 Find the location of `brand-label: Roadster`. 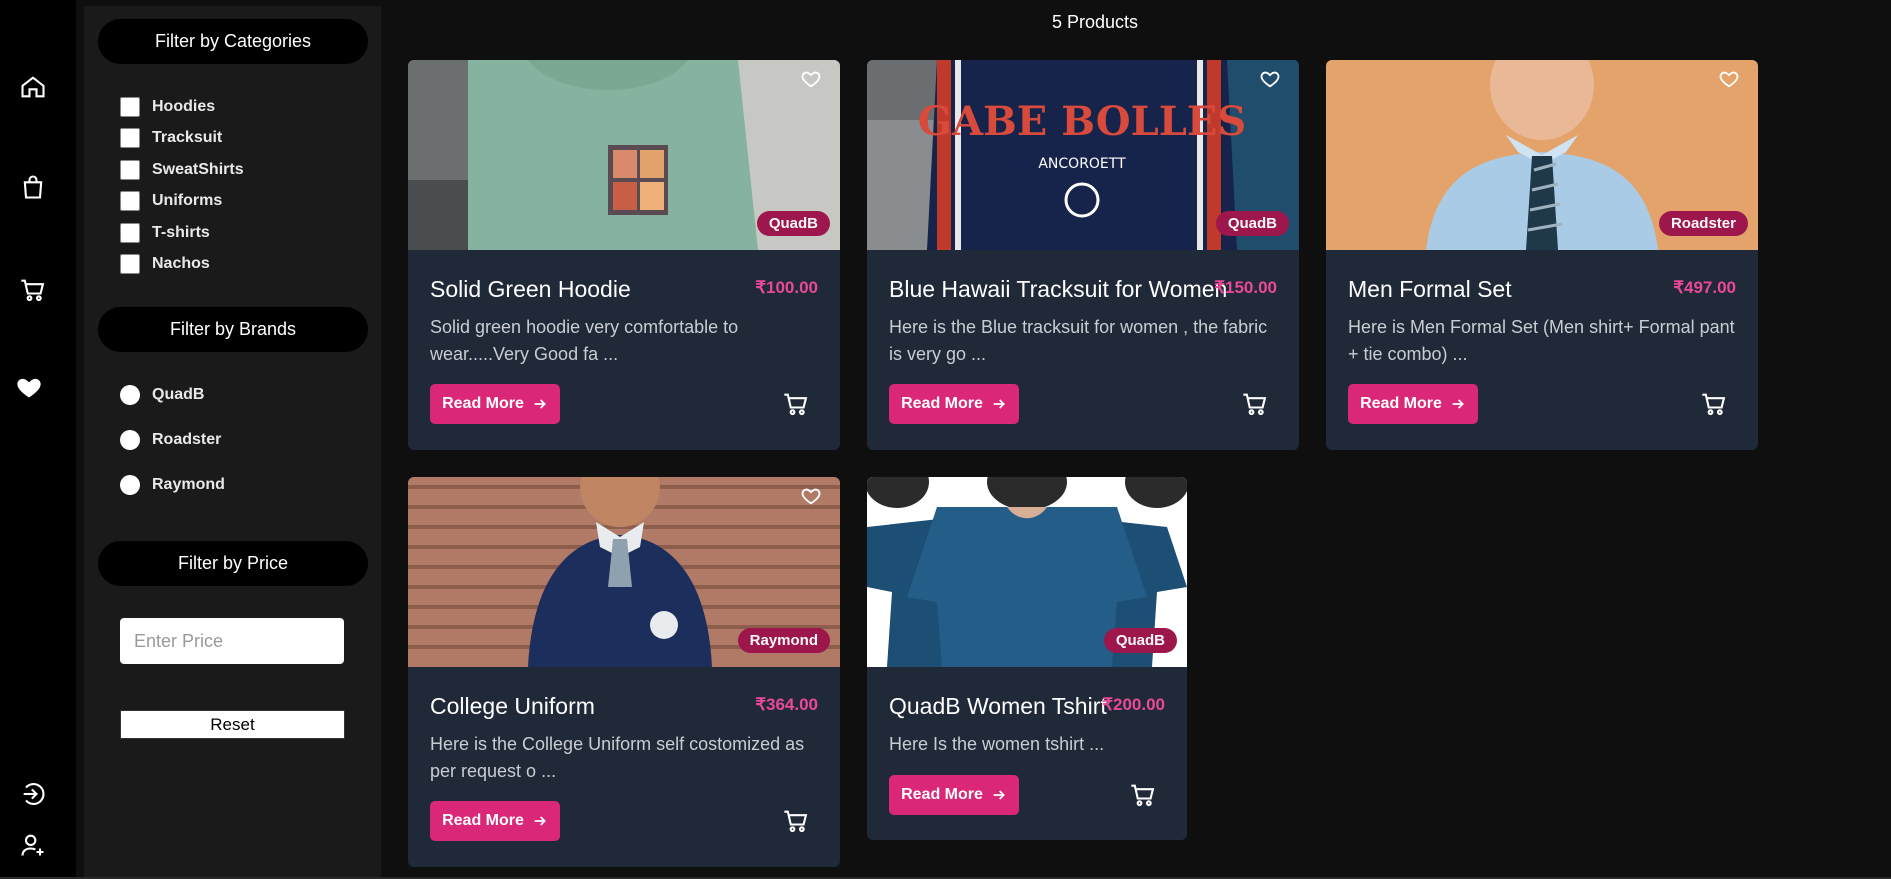

brand-label: Roadster is located at coordinates (187, 439).